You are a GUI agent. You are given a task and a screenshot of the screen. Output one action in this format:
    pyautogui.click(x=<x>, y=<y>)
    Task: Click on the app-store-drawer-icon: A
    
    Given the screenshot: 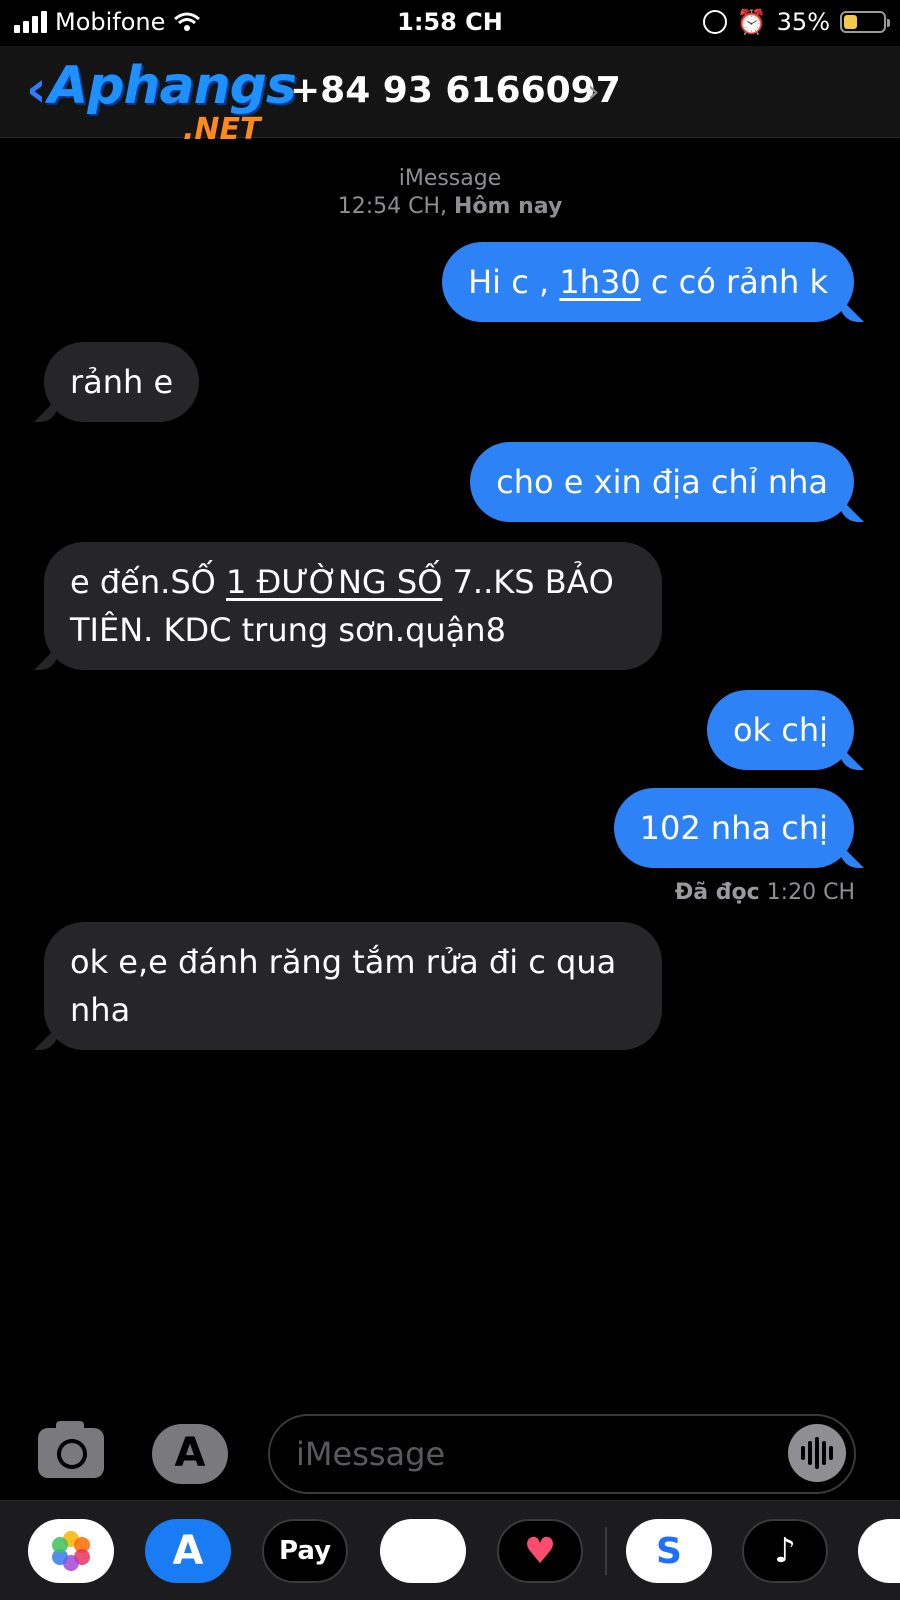 What is the action you would take?
    pyautogui.click(x=188, y=1551)
    